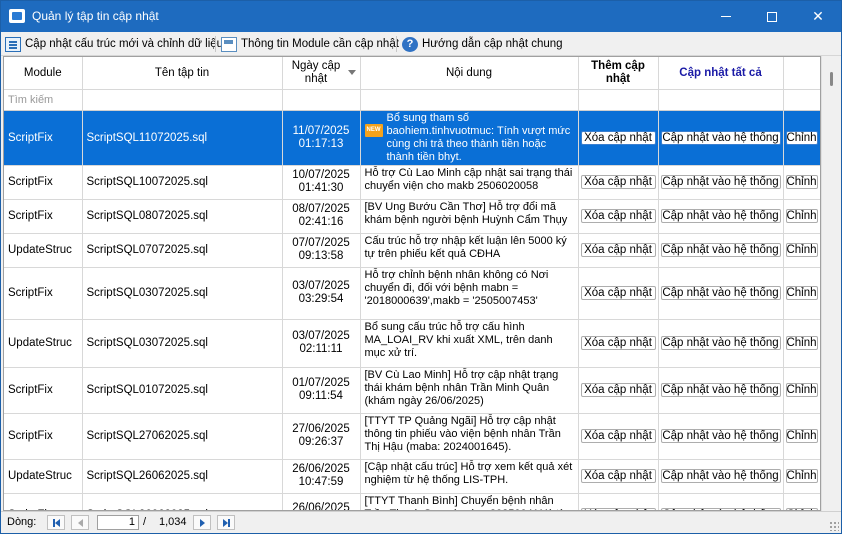 The image size is (842, 534). Describe the element at coordinates (831, 79) in the screenshot. I see `scrollbar-thumb` at that location.